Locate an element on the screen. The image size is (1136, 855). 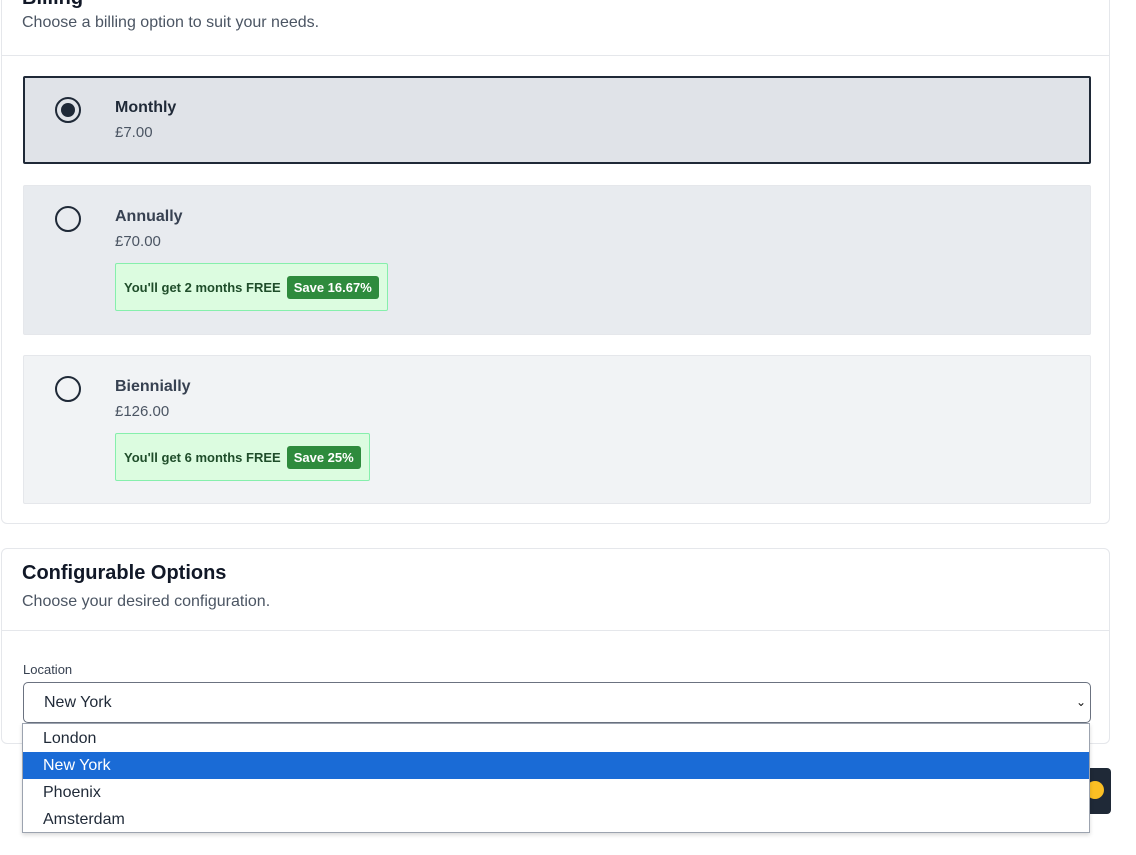
dropdown-option-london: London is located at coordinates (556, 738).